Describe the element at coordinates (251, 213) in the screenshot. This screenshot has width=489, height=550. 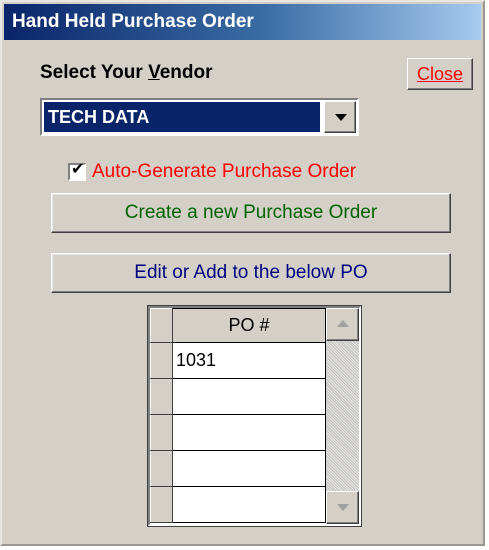
I see `create-po-button: Create a new Purchase Order` at that location.